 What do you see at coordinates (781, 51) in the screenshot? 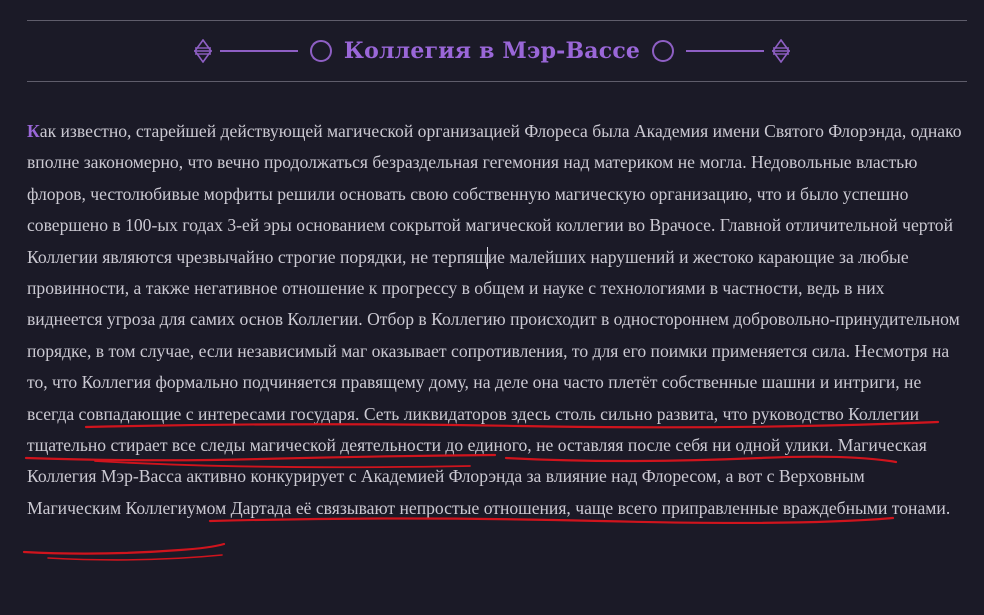
I see `right-diamond-ornament-icon` at bounding box center [781, 51].